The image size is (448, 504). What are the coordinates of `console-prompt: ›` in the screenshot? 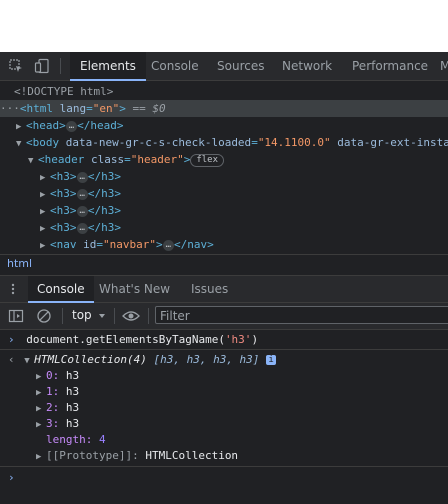 It's located at (11, 478).